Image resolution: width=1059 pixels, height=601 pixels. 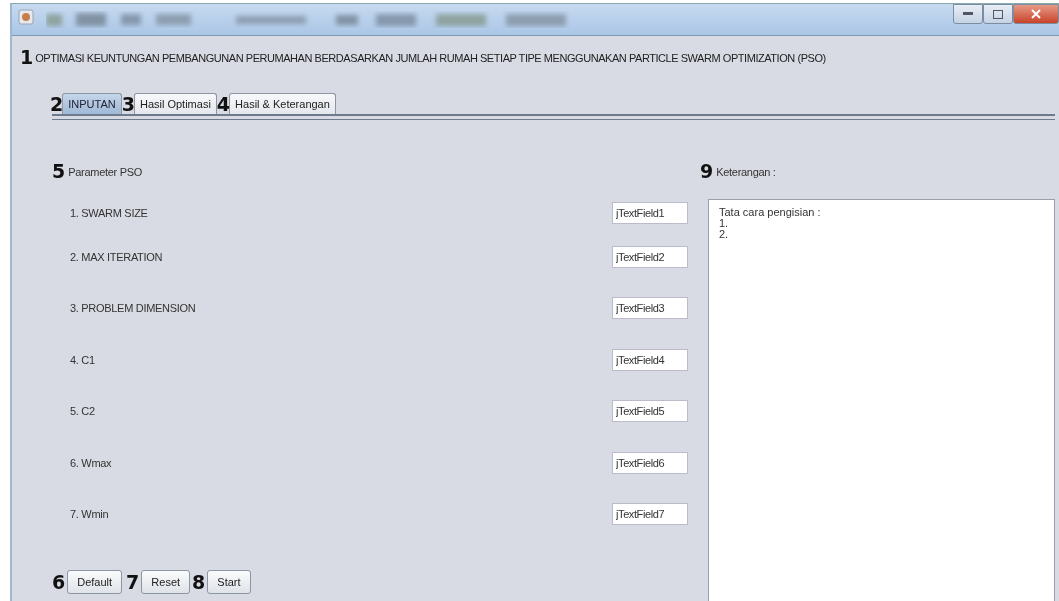 I want to click on annotation-number: 2, so click(x=57, y=104).